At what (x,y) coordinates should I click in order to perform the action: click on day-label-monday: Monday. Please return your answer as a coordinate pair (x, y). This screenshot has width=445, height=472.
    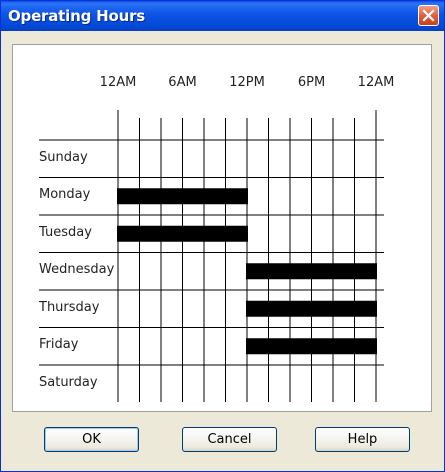
    Looking at the image, I should click on (65, 195).